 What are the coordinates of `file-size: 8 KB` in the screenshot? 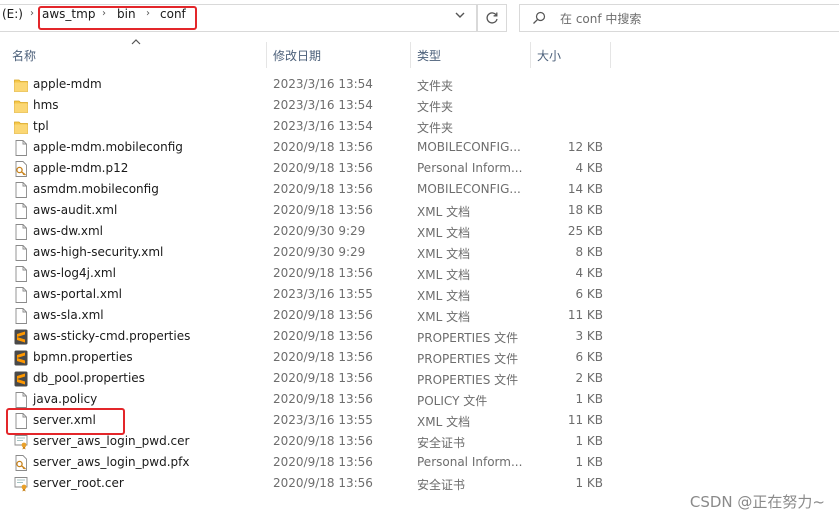 It's located at (589, 252).